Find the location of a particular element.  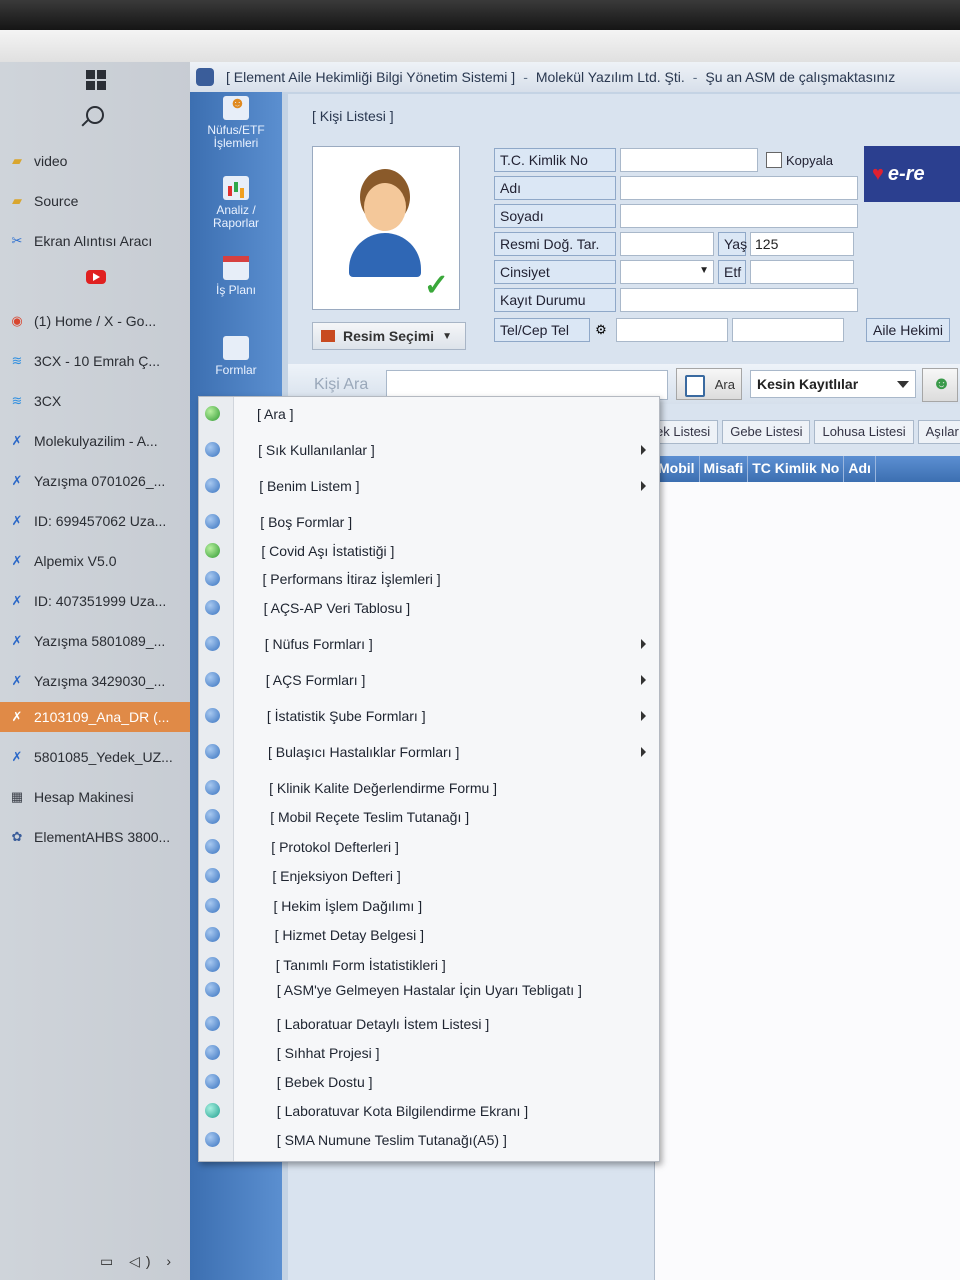

yas-label: Yaş is located at coordinates (732, 244).